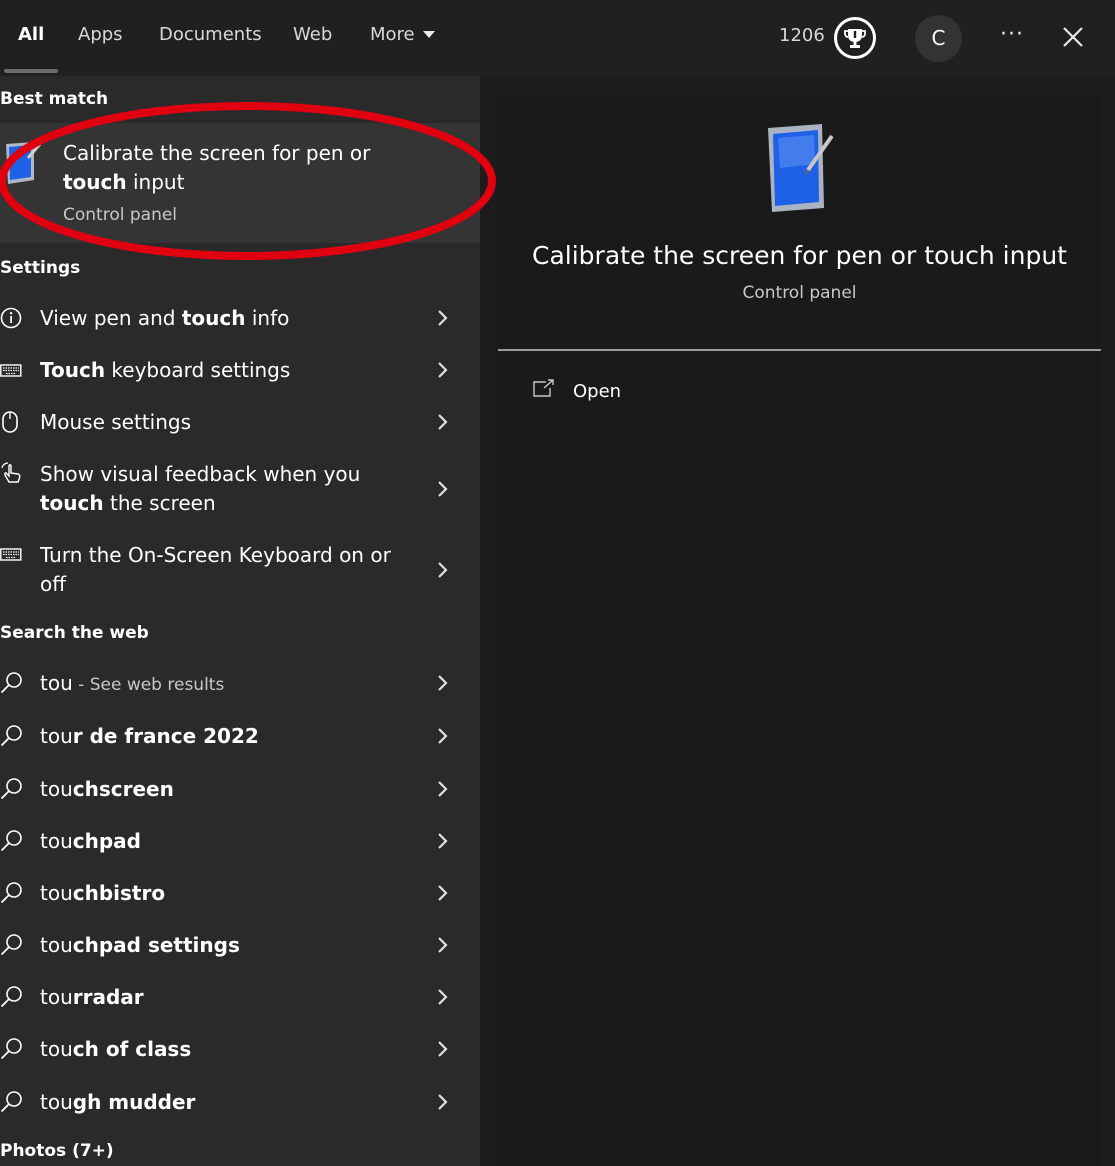  Describe the element at coordinates (799, 293) in the screenshot. I see `preview-subtitle: Control panel` at that location.